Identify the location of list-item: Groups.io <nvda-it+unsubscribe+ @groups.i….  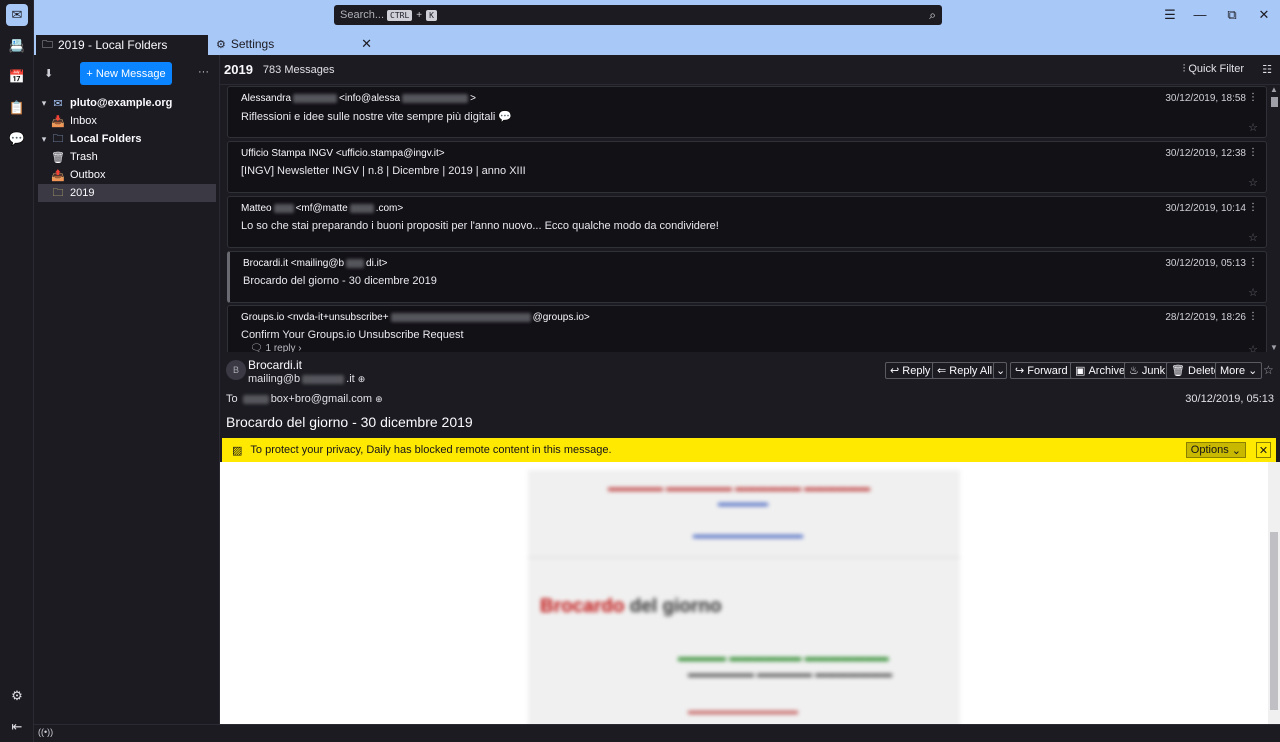
(747, 328).